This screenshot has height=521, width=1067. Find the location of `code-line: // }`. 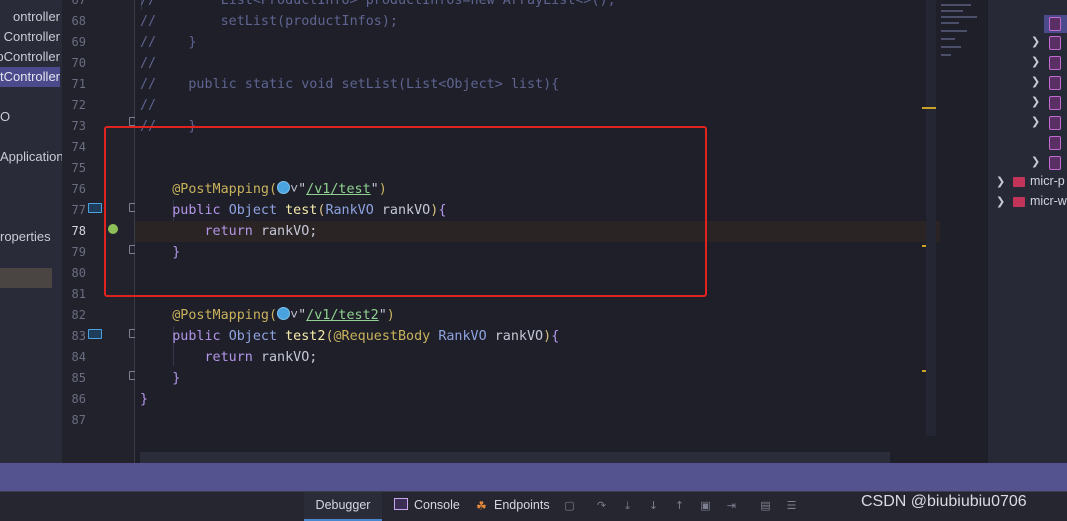

code-line: // } is located at coordinates (537, 42).